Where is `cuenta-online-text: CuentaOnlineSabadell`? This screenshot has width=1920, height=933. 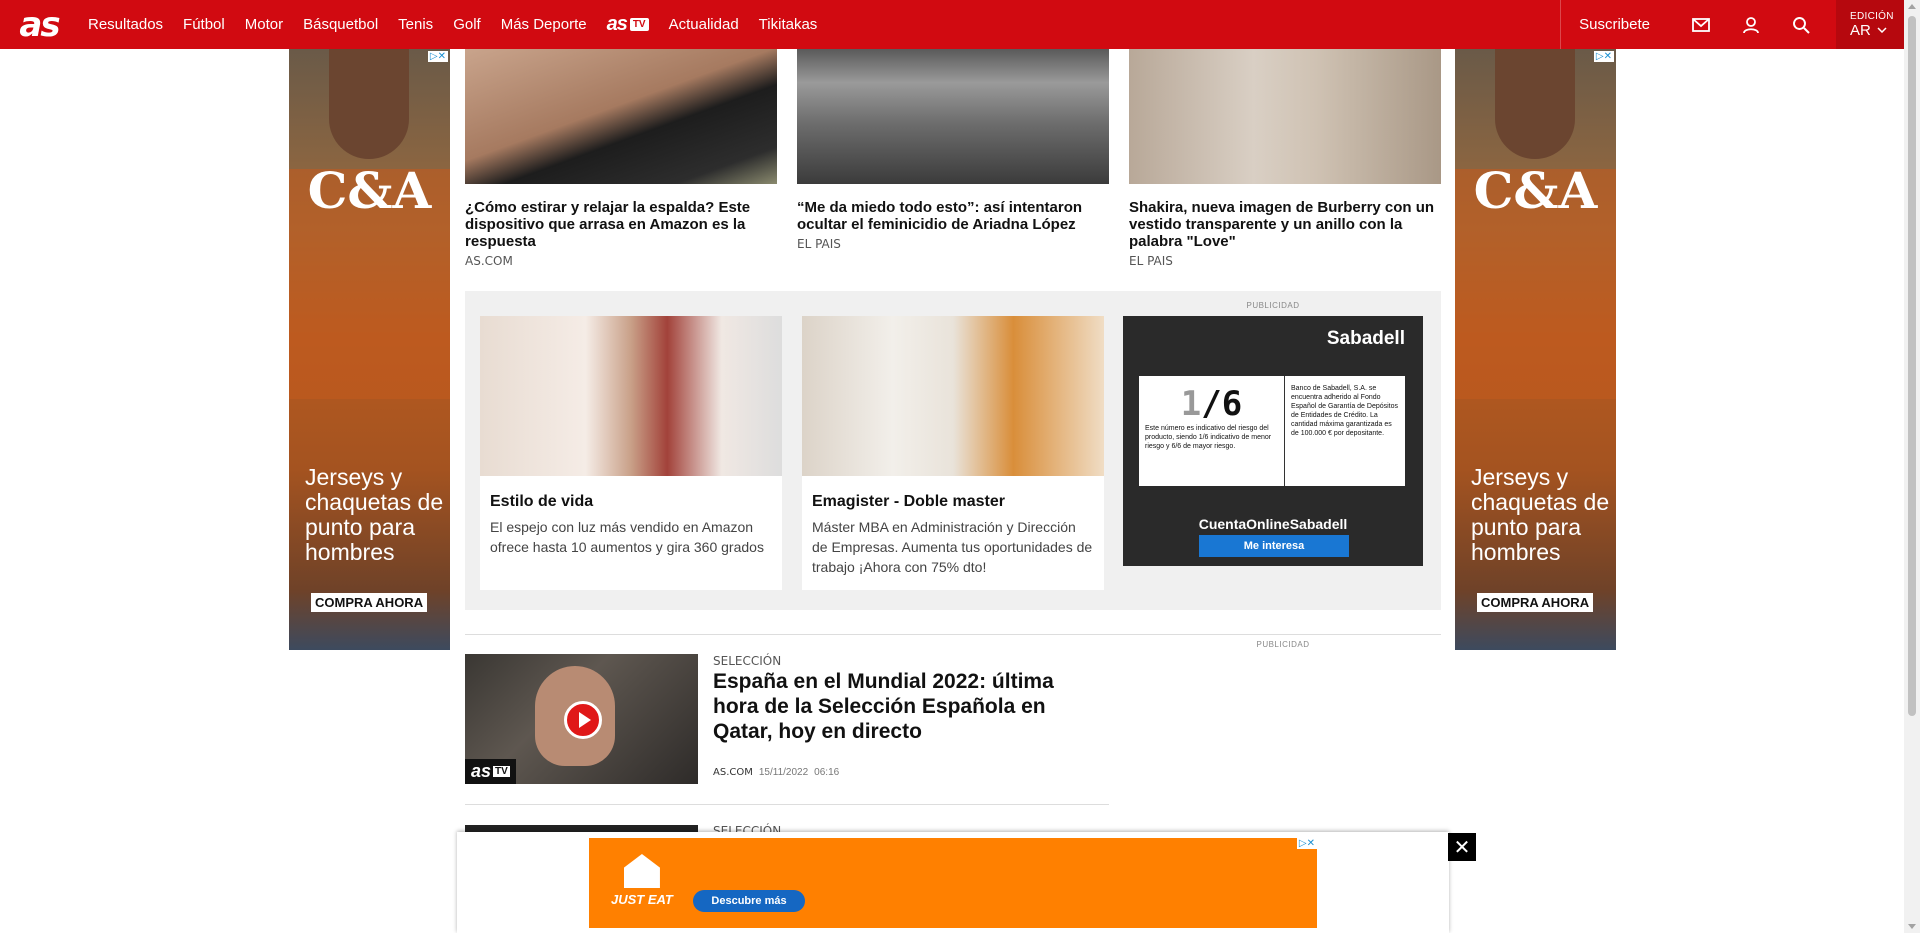
cuenta-online-text: CuentaOnlineSabadell is located at coordinates (1273, 524).